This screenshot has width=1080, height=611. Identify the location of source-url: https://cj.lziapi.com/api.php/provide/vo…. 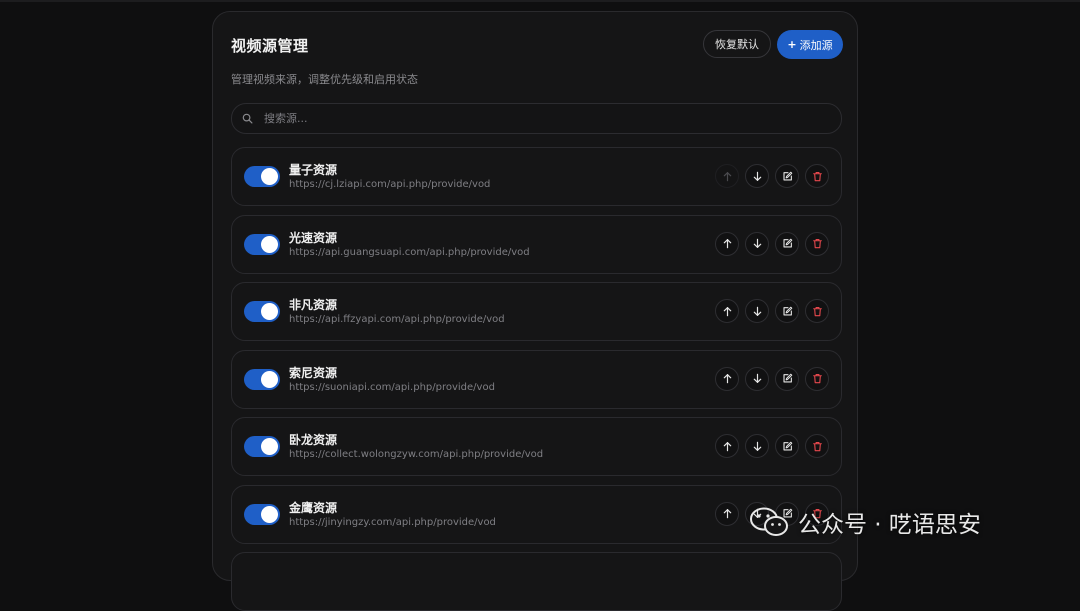
(390, 184).